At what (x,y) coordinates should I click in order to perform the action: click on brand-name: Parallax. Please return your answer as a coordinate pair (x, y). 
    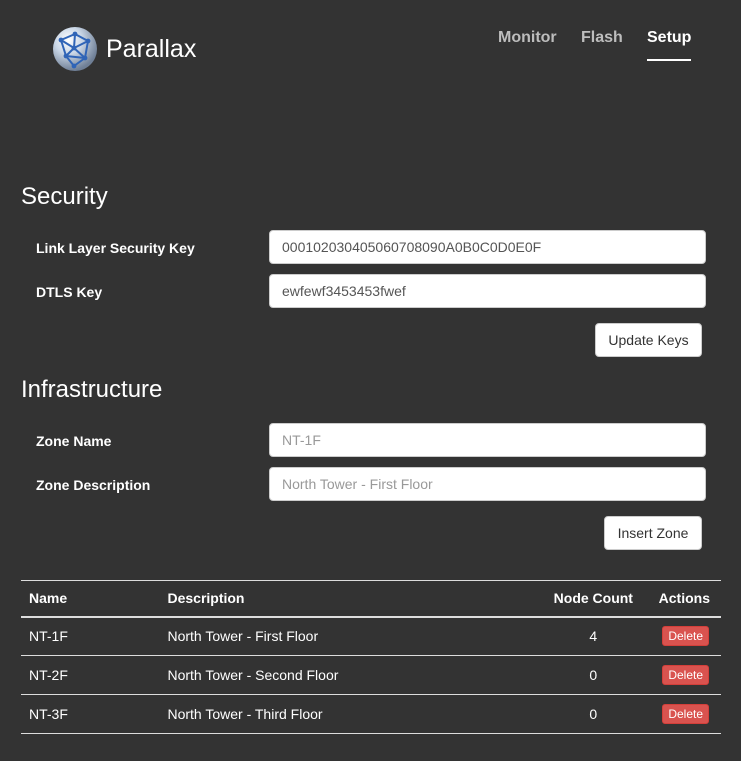
    Looking at the image, I should click on (151, 49).